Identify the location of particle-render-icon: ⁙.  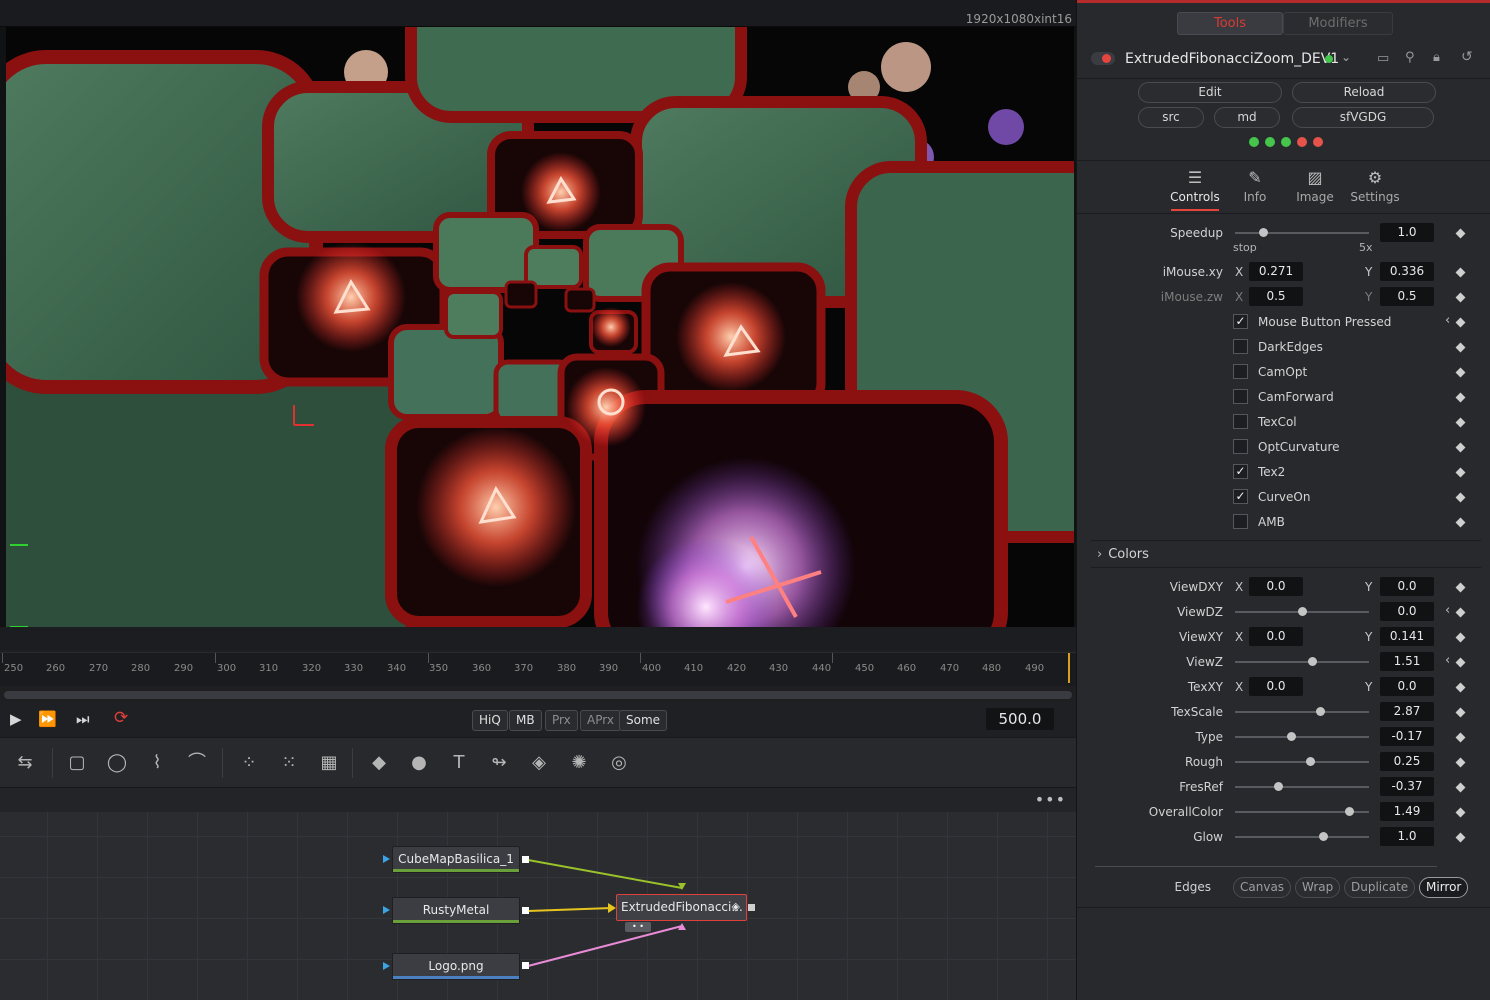
(289, 763).